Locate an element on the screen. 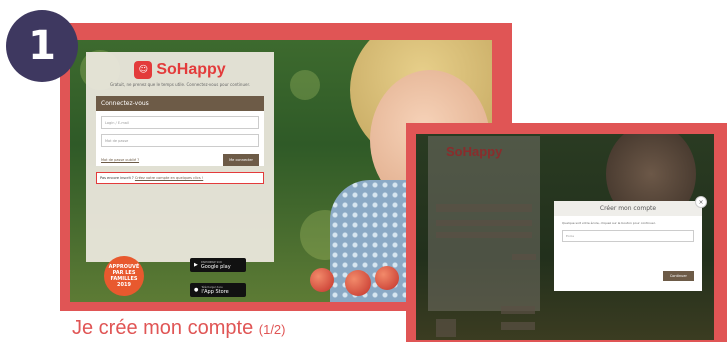 This screenshot has height=342, width=727. dimmed-form-header is located at coordinates (484, 208).